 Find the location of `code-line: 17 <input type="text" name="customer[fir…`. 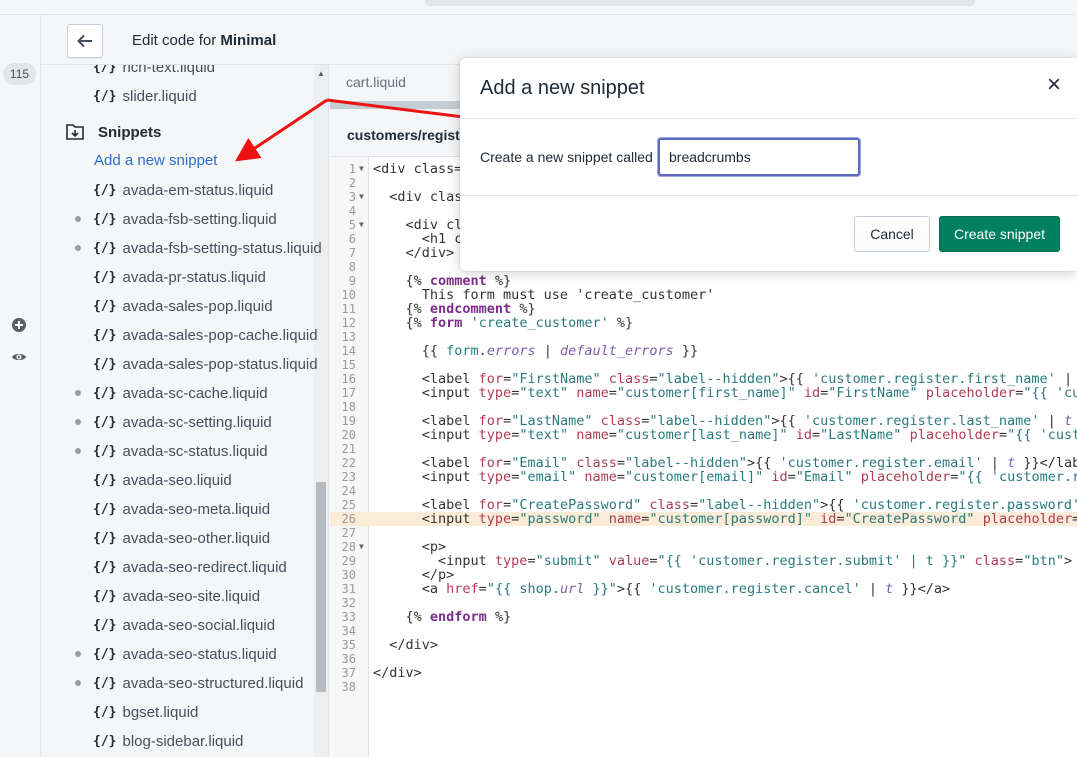

code-line: 17 <input type="text" name="customer[fir… is located at coordinates (703, 393).